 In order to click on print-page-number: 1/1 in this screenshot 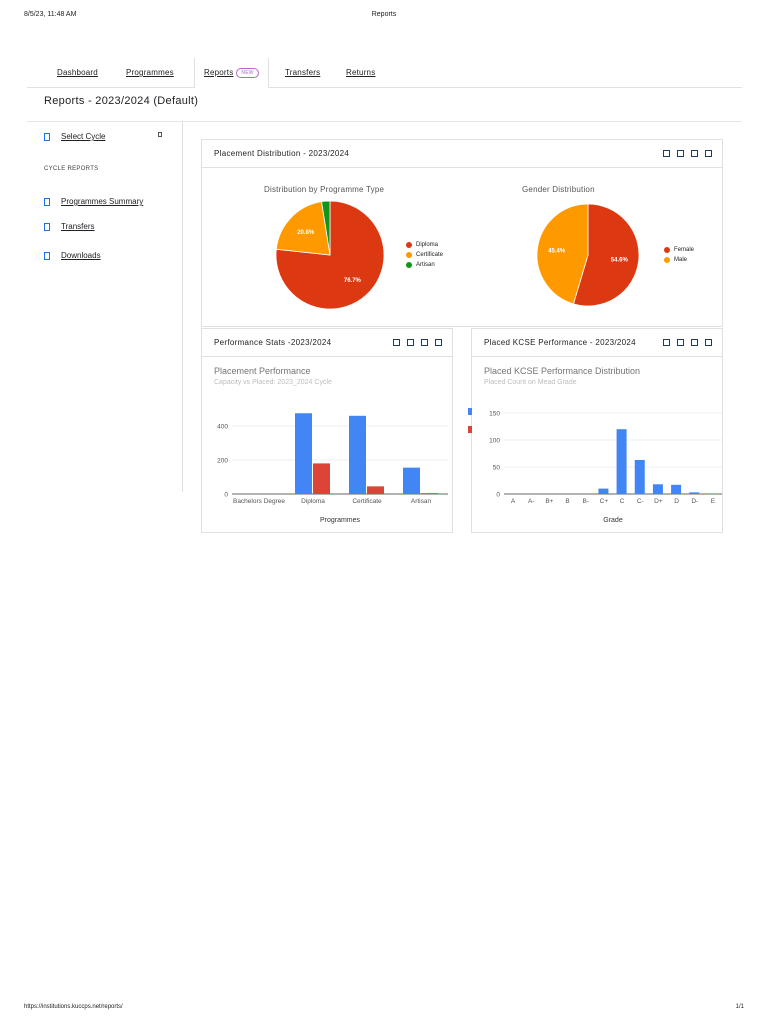, I will do `click(739, 1007)`.